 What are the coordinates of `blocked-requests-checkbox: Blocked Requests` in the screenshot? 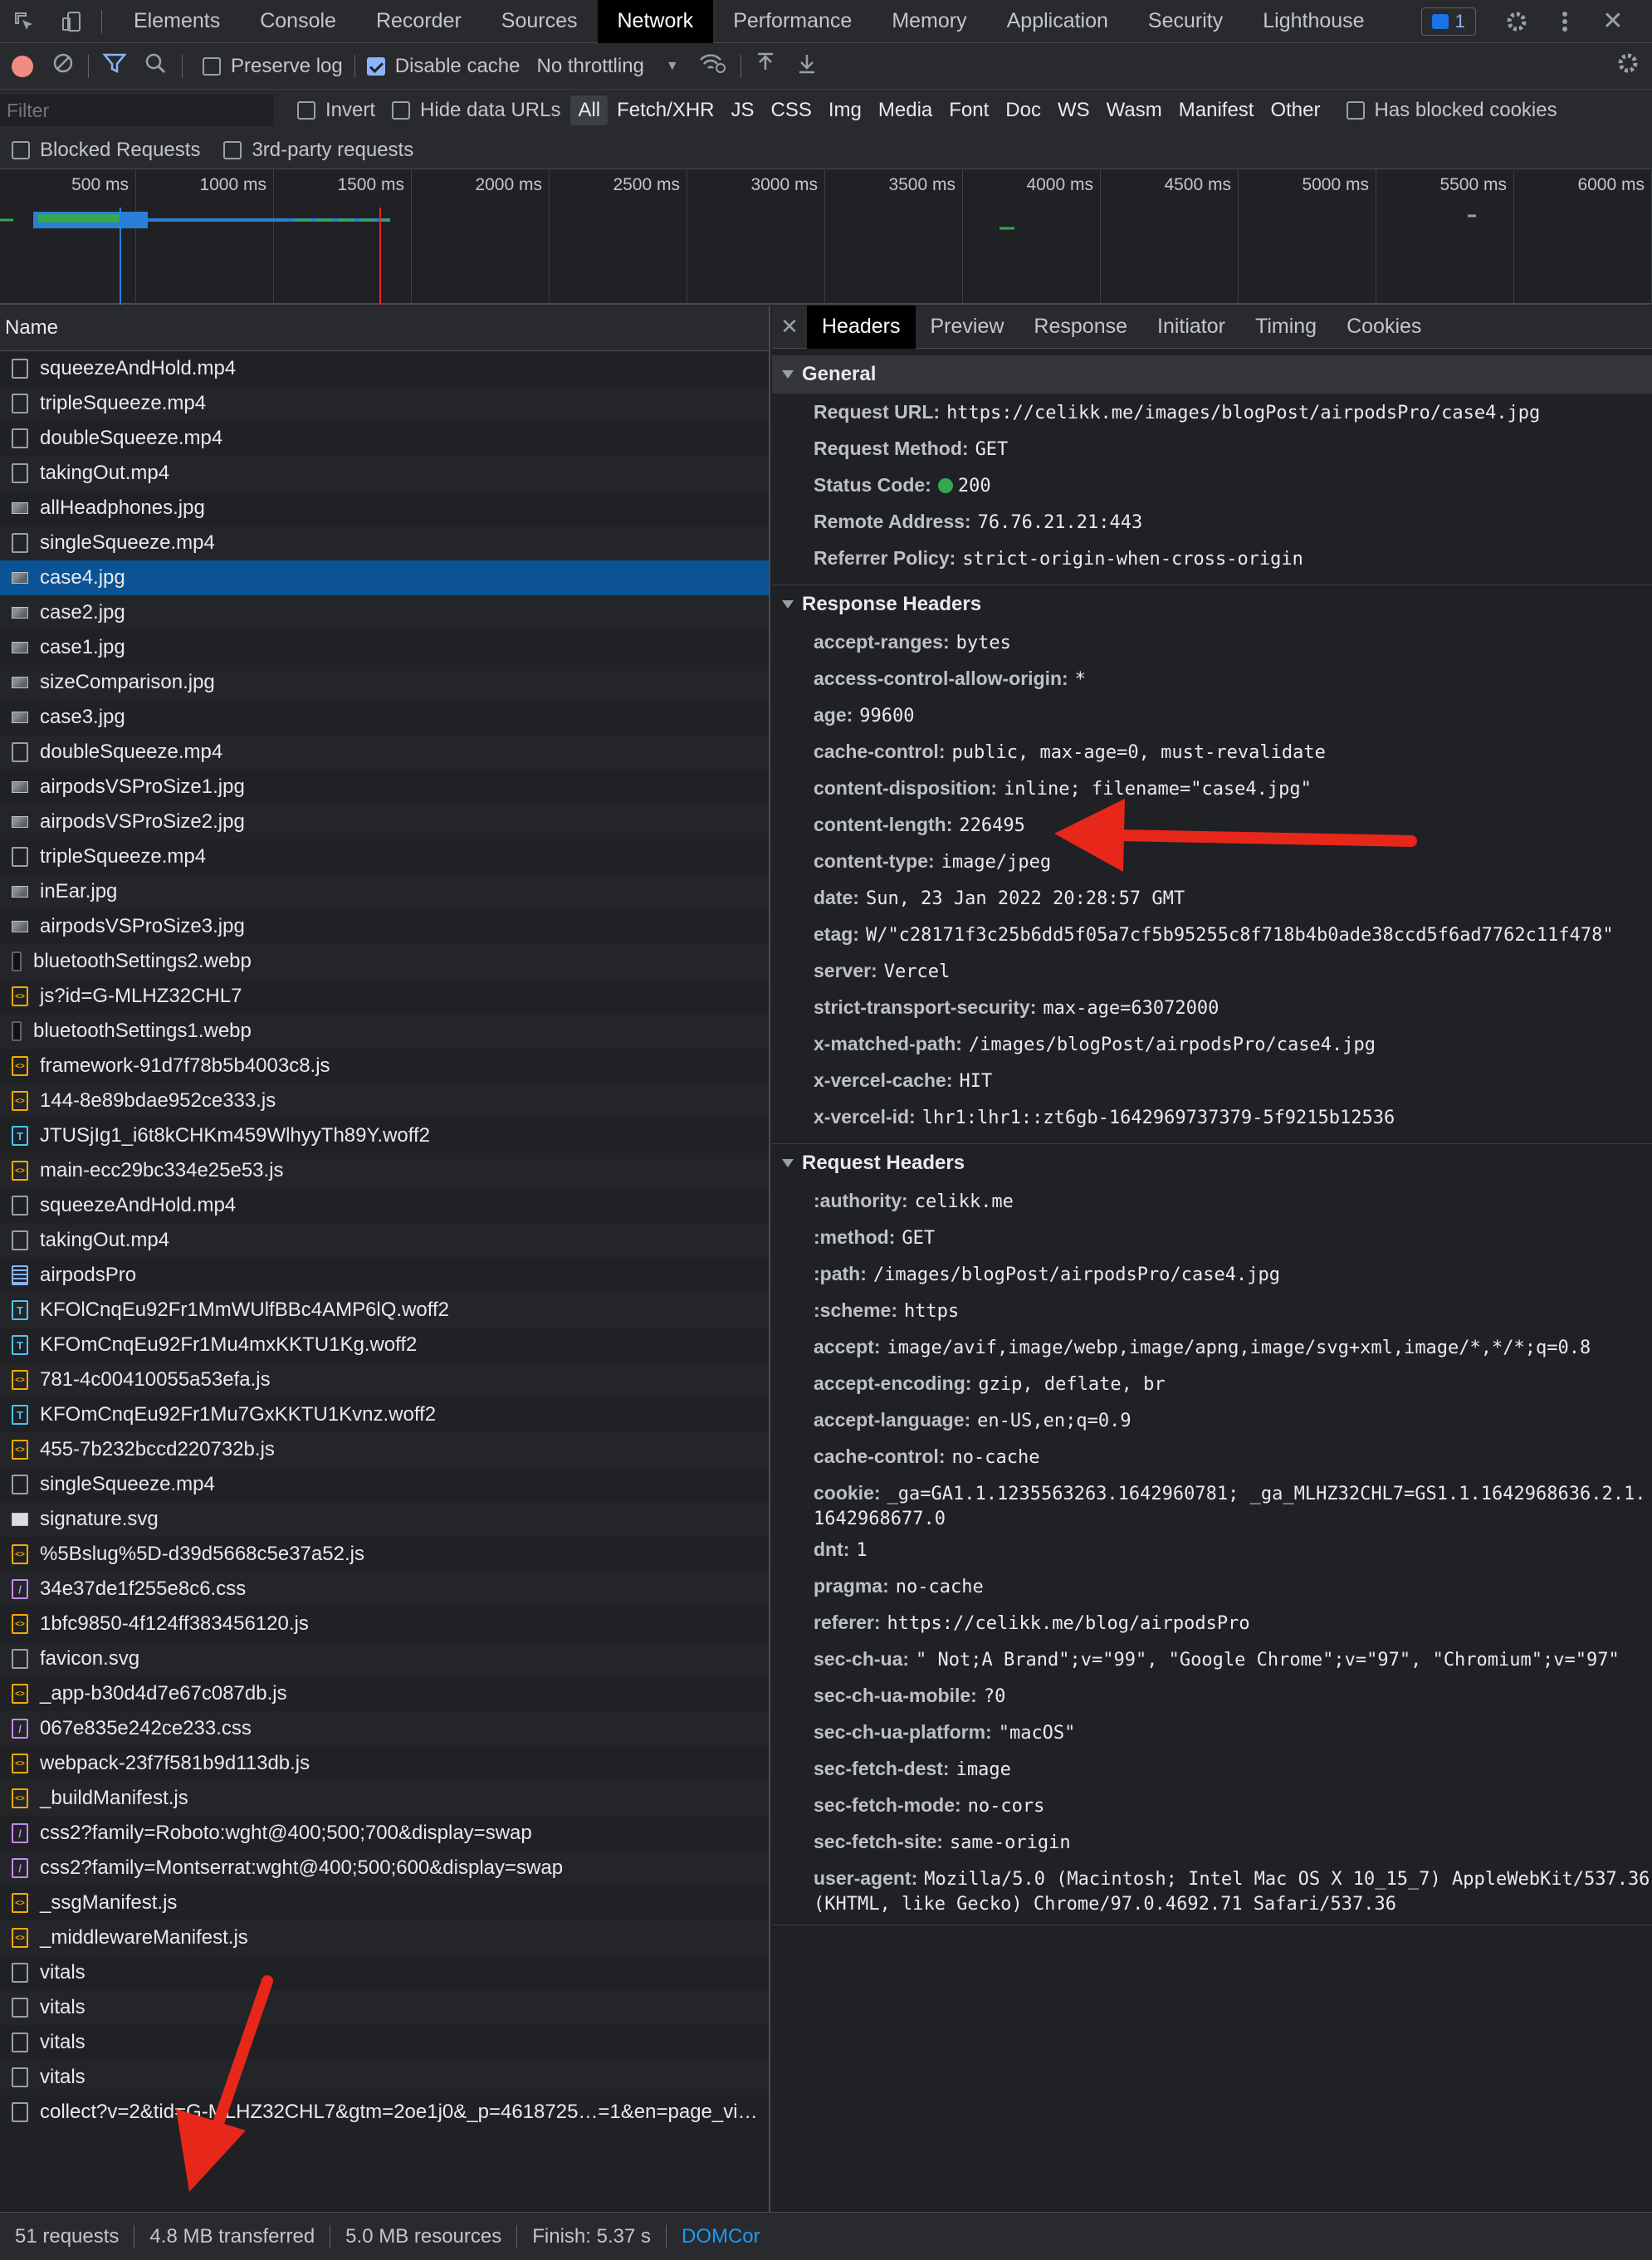 It's located at (106, 150).